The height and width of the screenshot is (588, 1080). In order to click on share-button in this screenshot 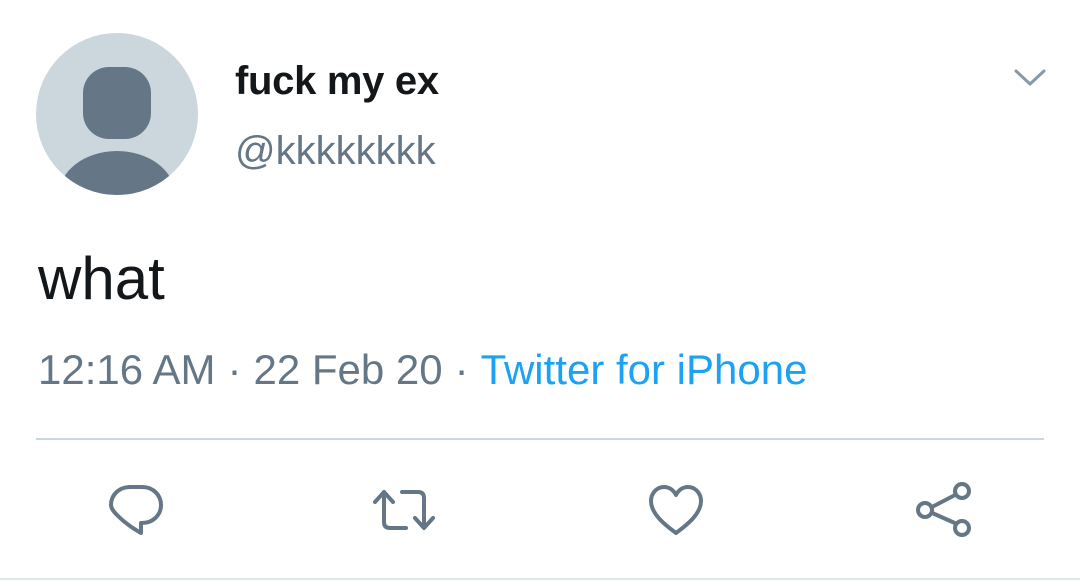, I will do `click(944, 510)`.